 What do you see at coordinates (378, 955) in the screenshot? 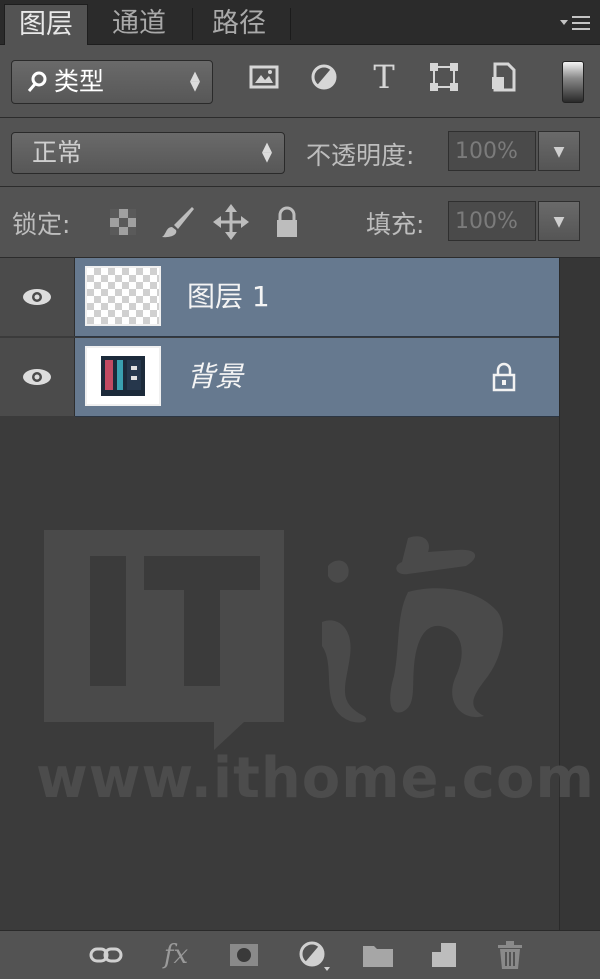
I see `new-group-icon` at bounding box center [378, 955].